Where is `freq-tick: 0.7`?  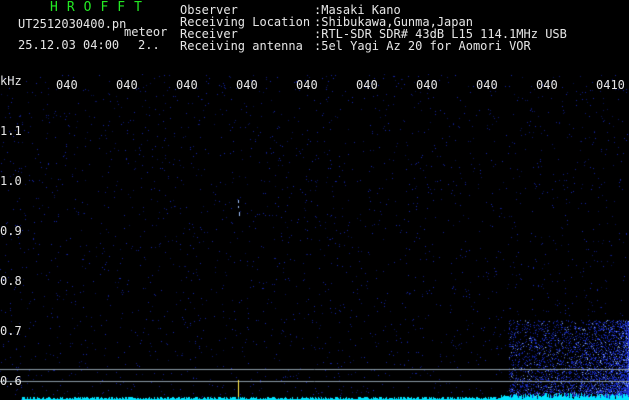 freq-tick: 0.7 is located at coordinates (11, 331).